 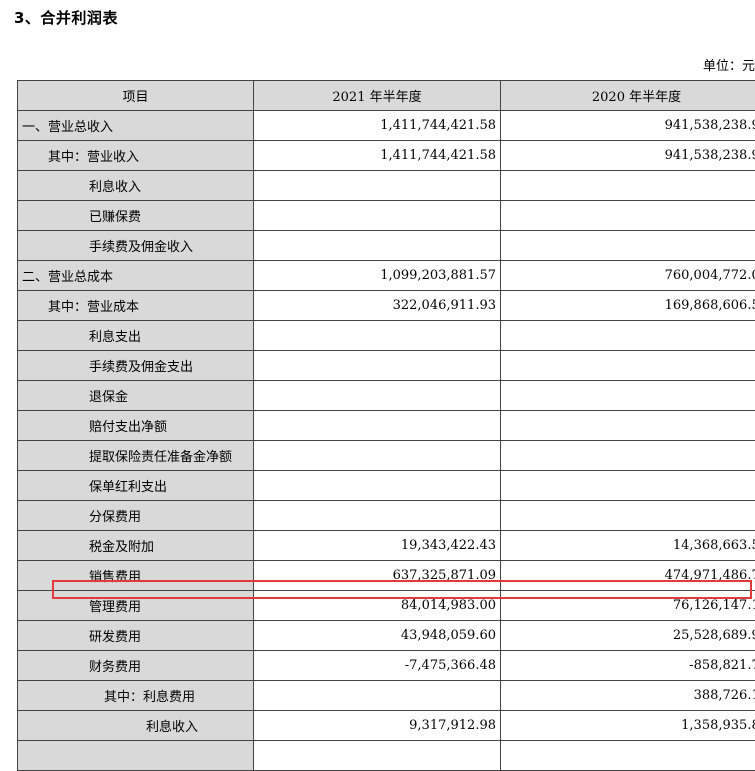 I want to click on table-row-highlighted: 销售费用 637,325,871.09 474,971,486.70, so click(x=386, y=576).